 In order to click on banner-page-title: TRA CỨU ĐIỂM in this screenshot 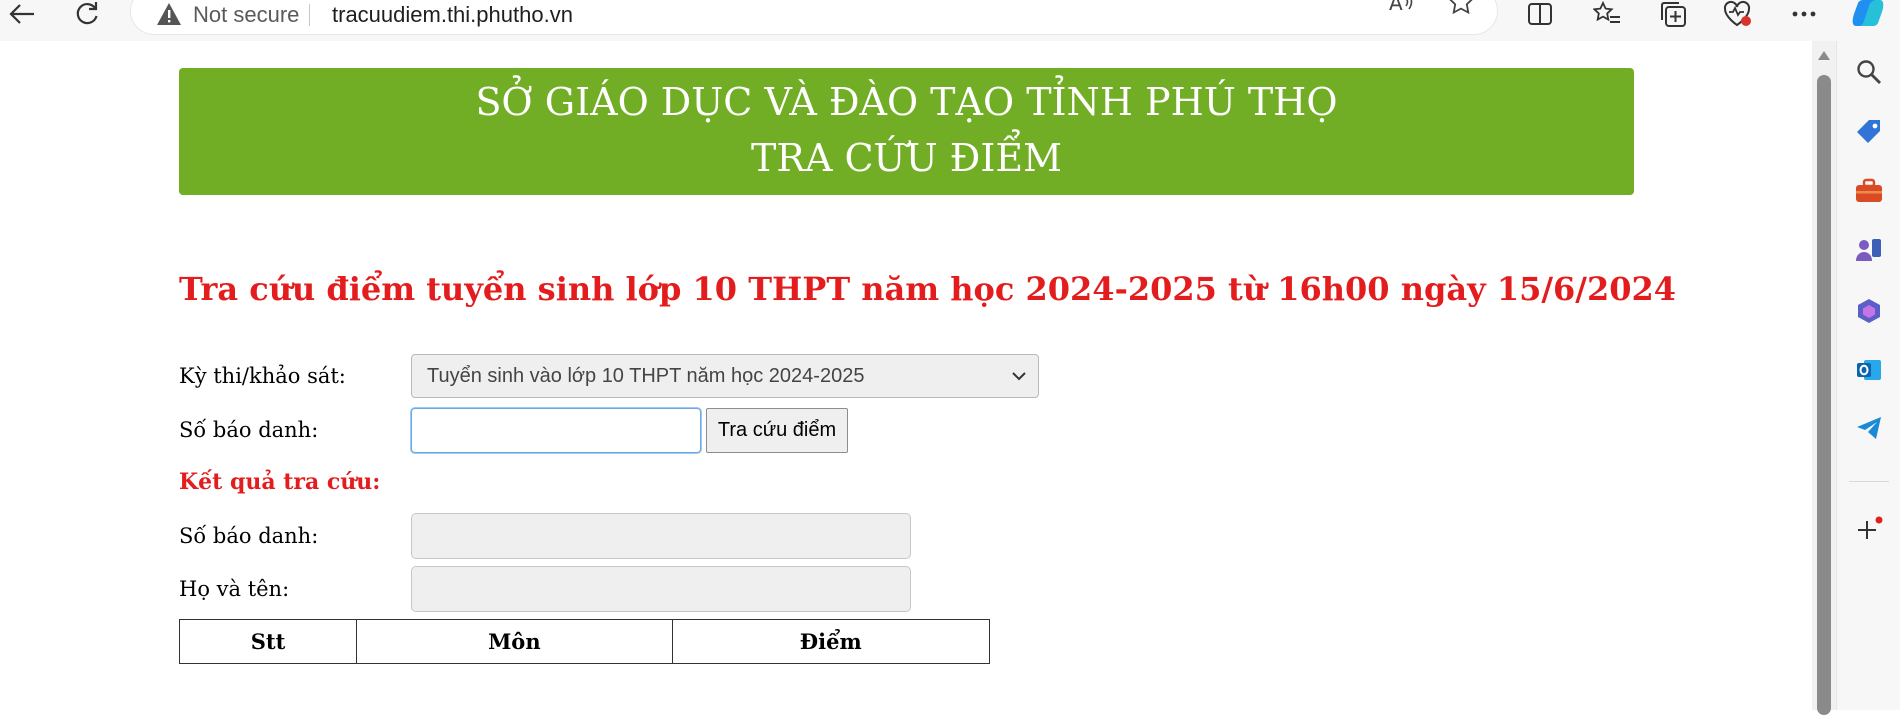, I will do `click(906, 158)`.